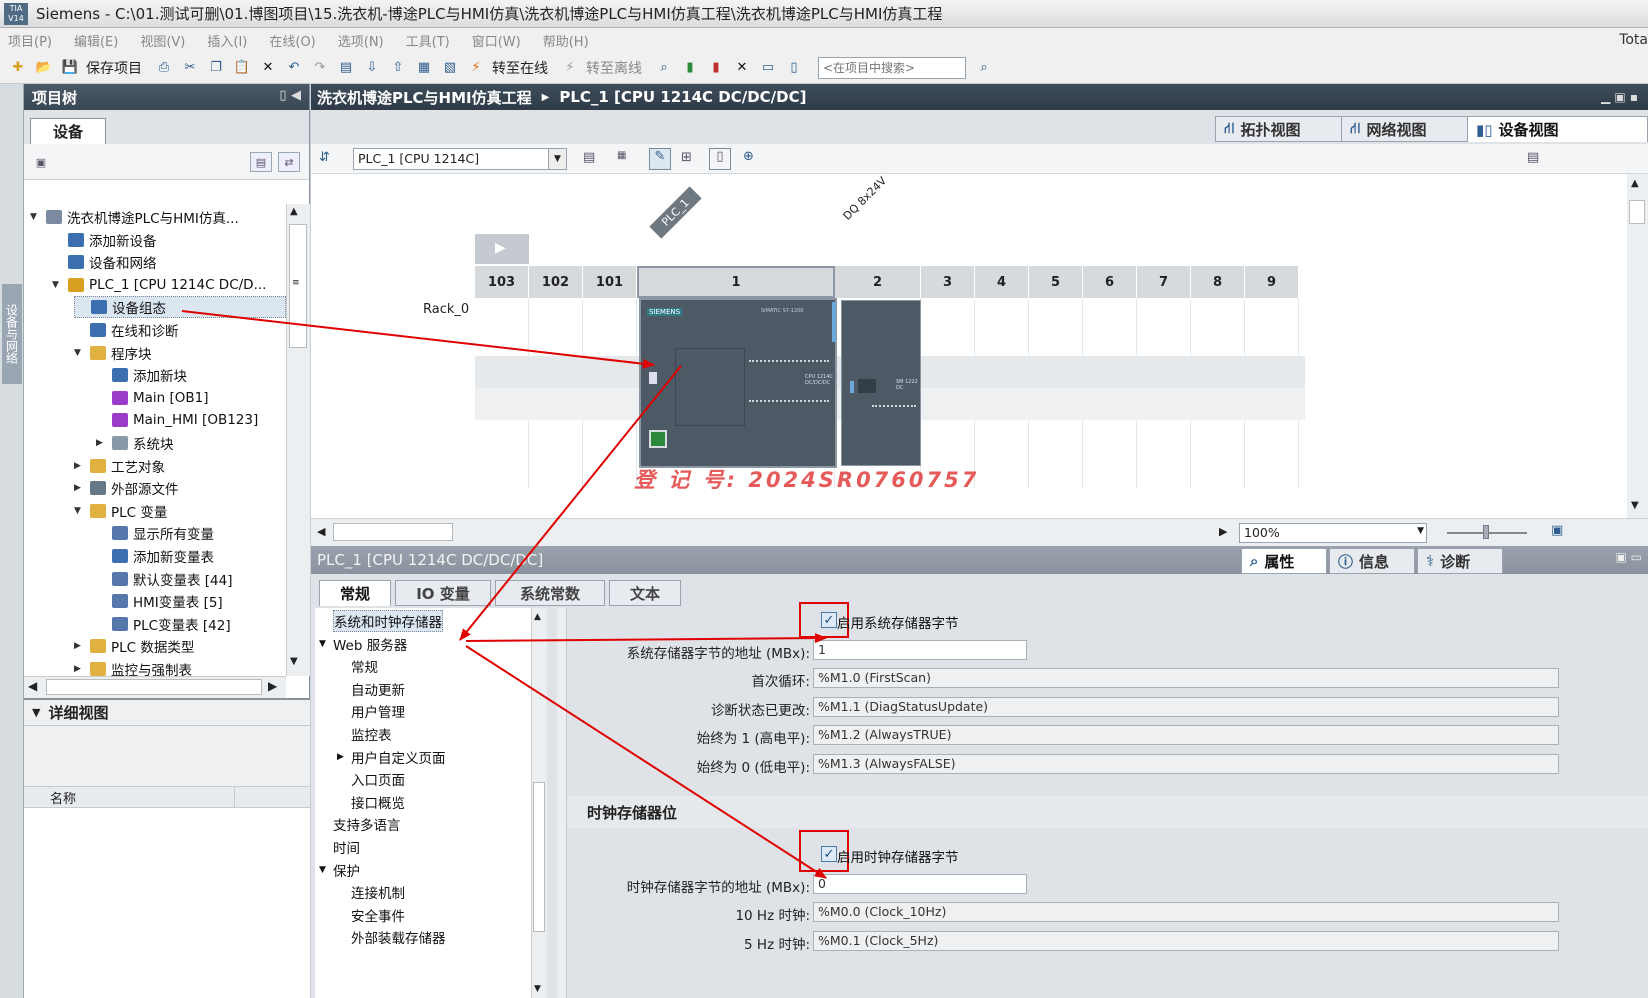 The image size is (1648, 998). Describe the element at coordinates (114, 68) in the screenshot. I see `save-project-button: 保存项目` at that location.